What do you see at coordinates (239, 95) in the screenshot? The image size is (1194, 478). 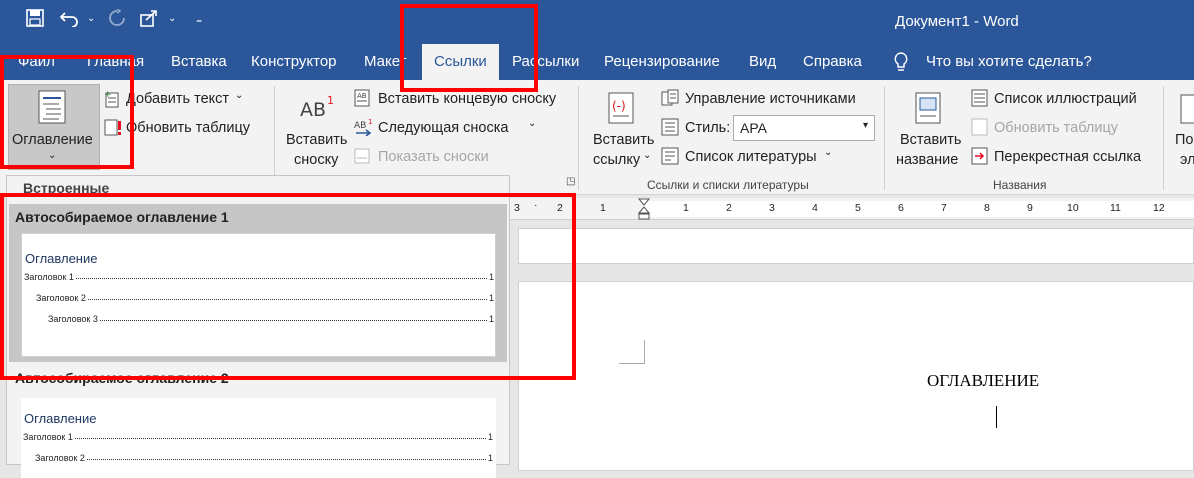 I see `add-text-dropdown-icon: ⌄` at bounding box center [239, 95].